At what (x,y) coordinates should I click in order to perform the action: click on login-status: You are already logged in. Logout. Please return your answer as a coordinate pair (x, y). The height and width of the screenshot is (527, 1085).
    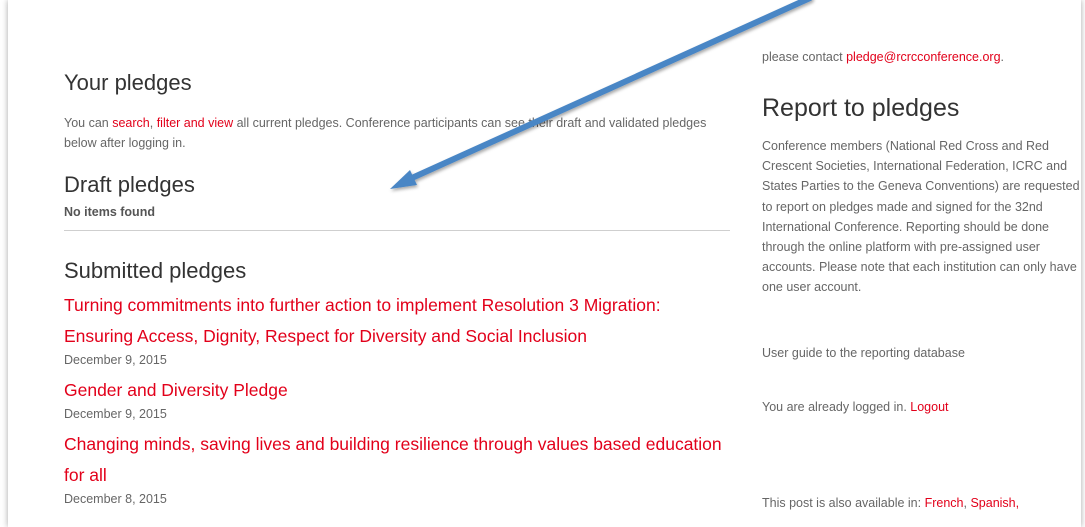
    Looking at the image, I should click on (855, 407).